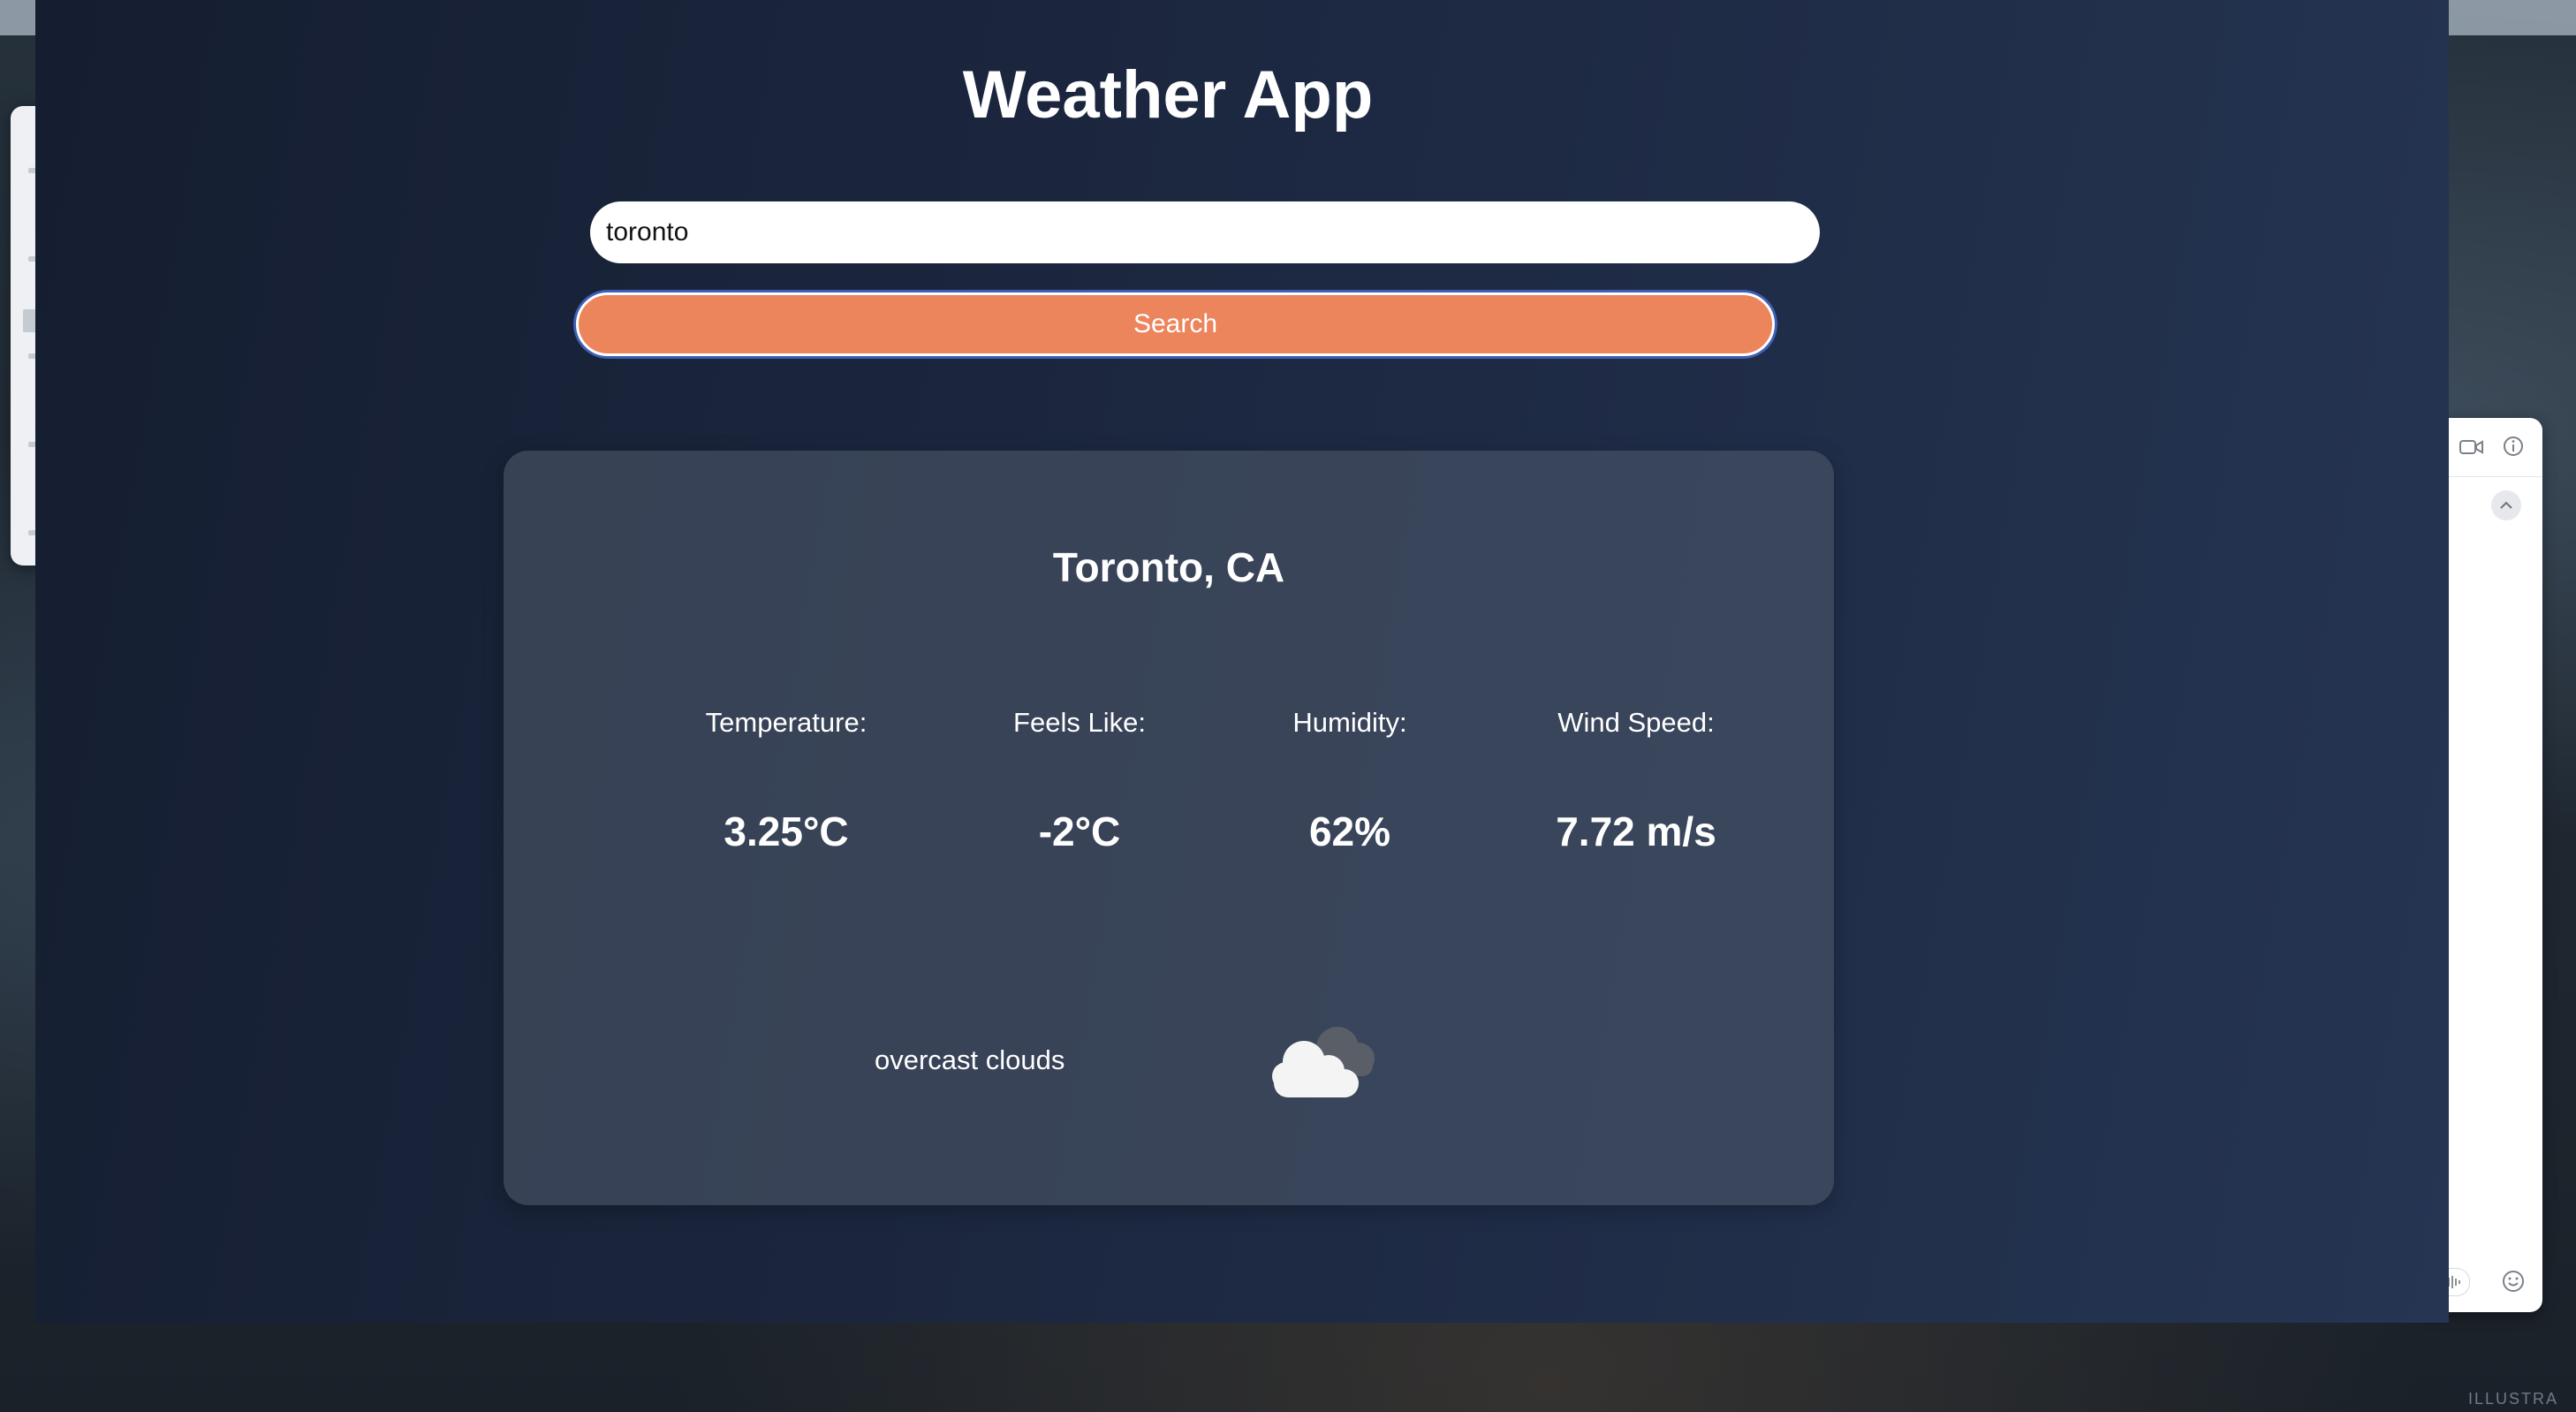 The image size is (2576, 1412). What do you see at coordinates (1636, 831) in the screenshot?
I see `wind-speed-value: 7.72 m/s` at bounding box center [1636, 831].